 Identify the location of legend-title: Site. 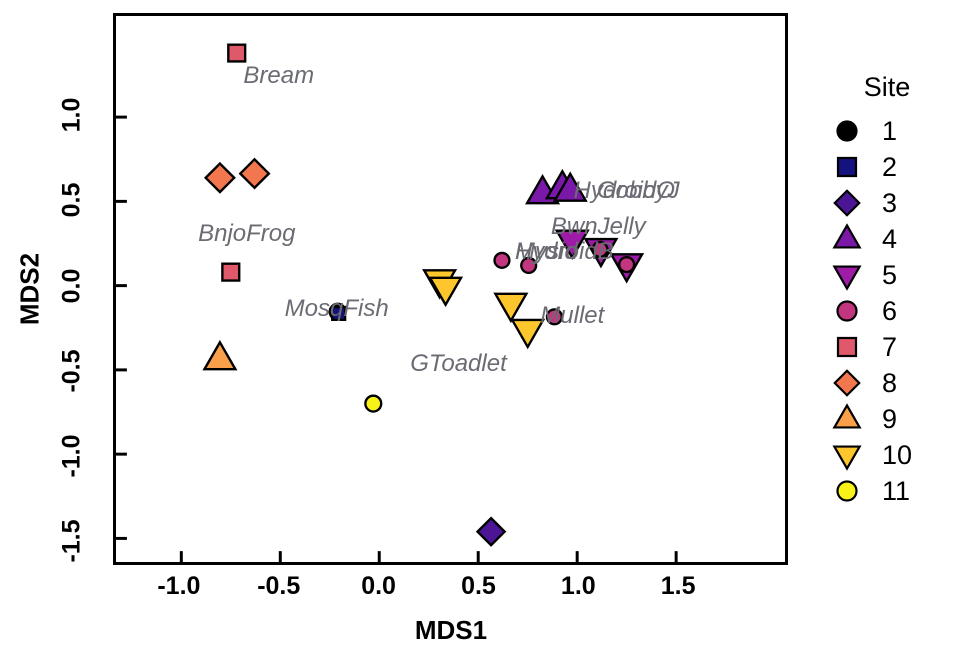
(887, 87).